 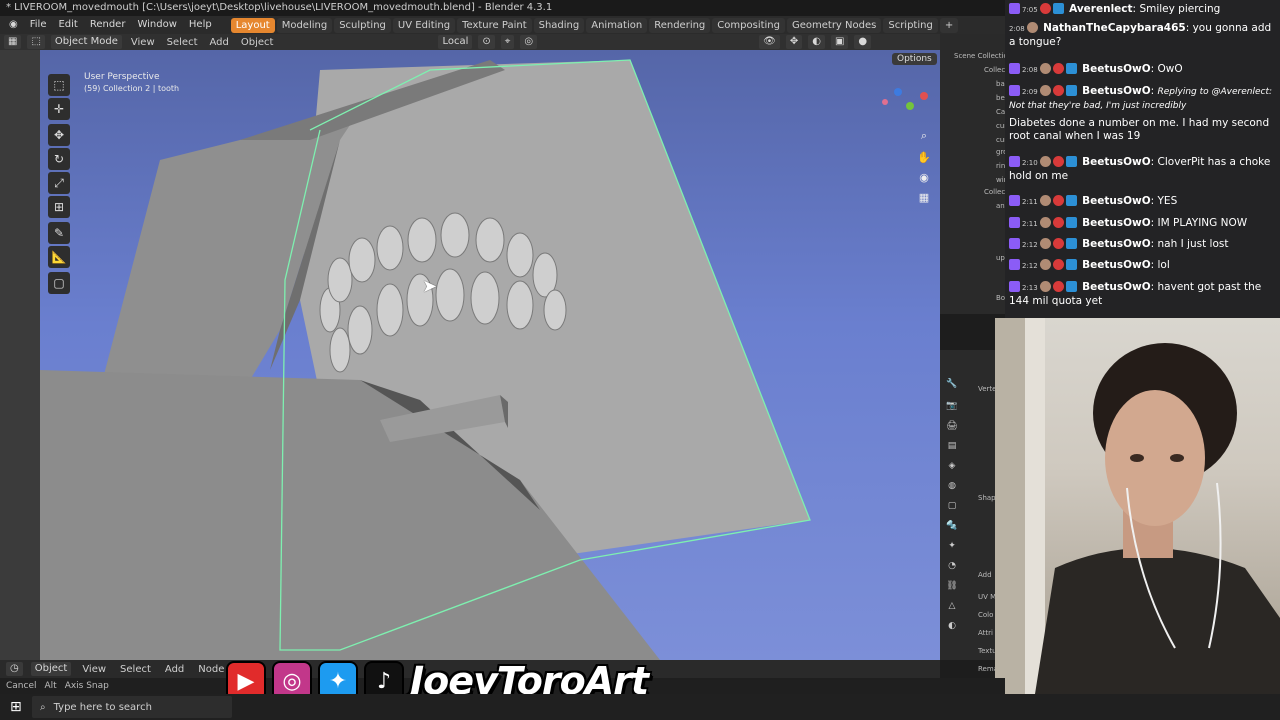 What do you see at coordinates (36, 42) in the screenshot?
I see `select-mode-icon: ⬚` at bounding box center [36, 42].